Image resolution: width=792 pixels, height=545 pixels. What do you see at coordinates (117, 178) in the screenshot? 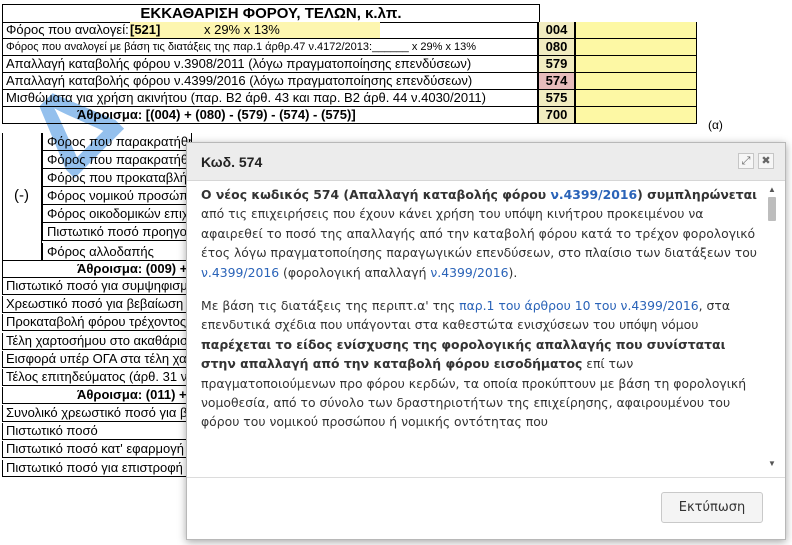
I see `sub-row: Φόρος που προκαταβλήθηκε` at bounding box center [117, 178].